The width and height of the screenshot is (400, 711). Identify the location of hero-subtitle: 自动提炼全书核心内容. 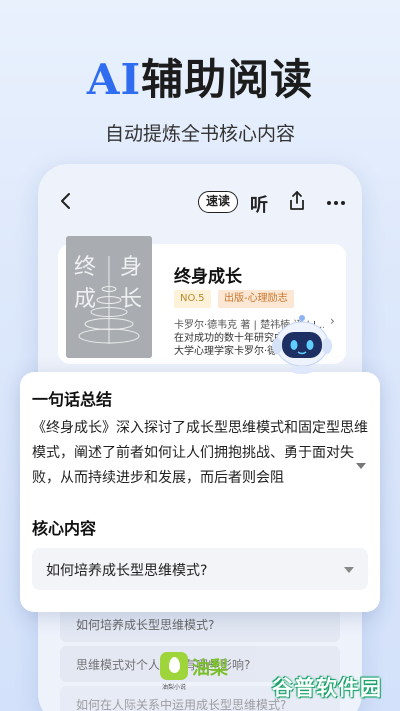
(199, 134).